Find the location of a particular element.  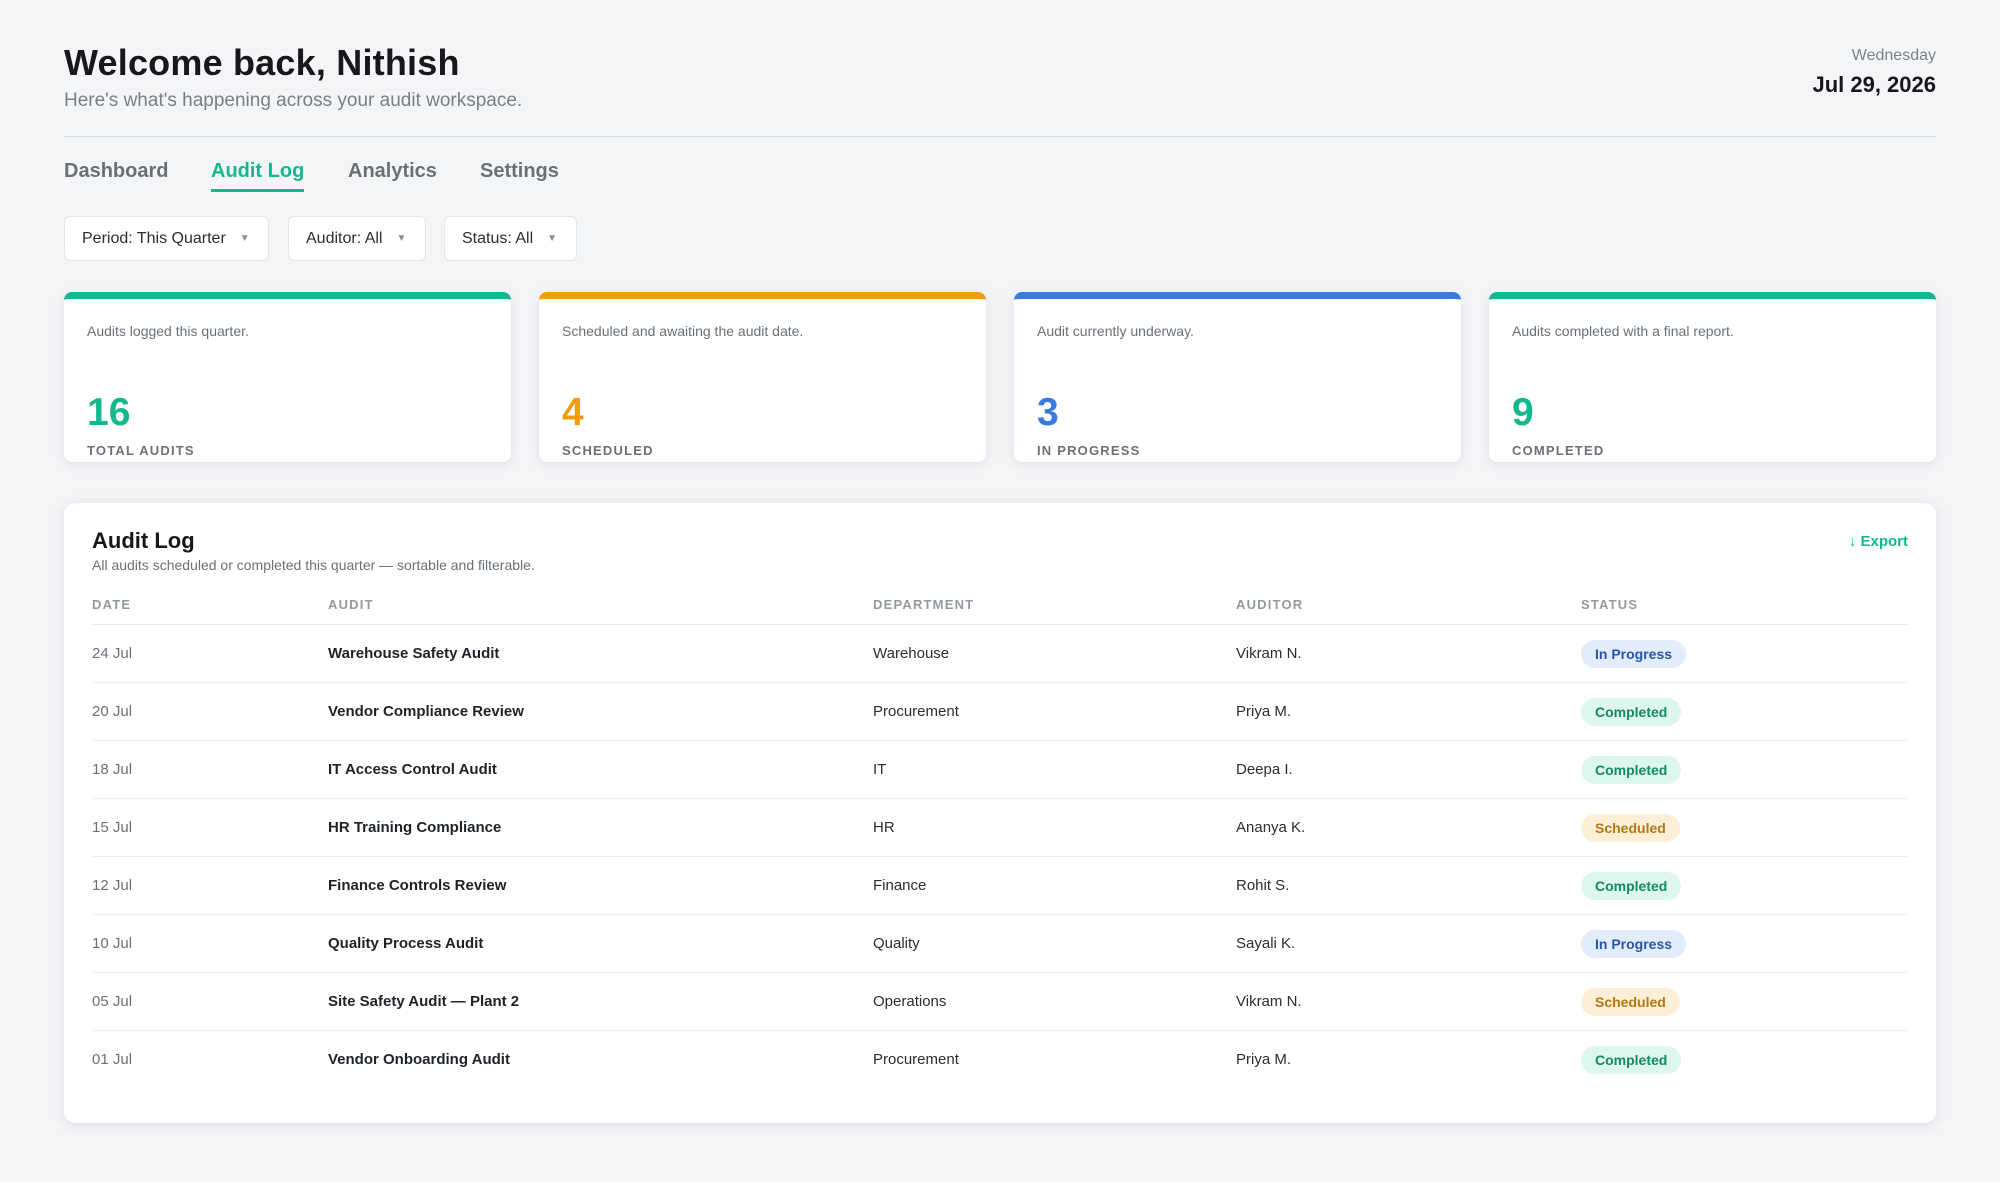

stat-card-in-progress: Audit currently underway. 3 IN PROGRESS is located at coordinates (1237, 377).